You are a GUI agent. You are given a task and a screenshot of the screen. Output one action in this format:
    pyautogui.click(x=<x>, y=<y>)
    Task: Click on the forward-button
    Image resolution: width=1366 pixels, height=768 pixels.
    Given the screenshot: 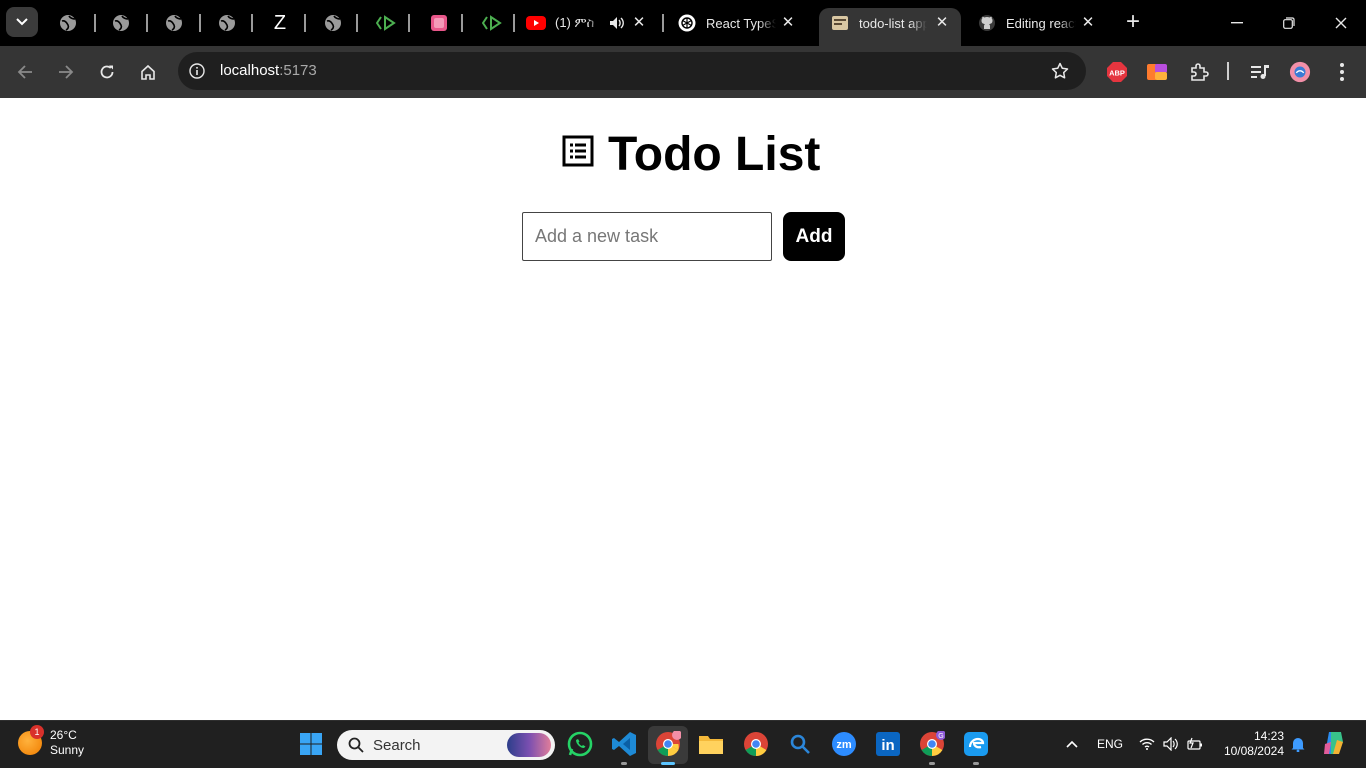 What is the action you would take?
    pyautogui.click(x=66, y=72)
    